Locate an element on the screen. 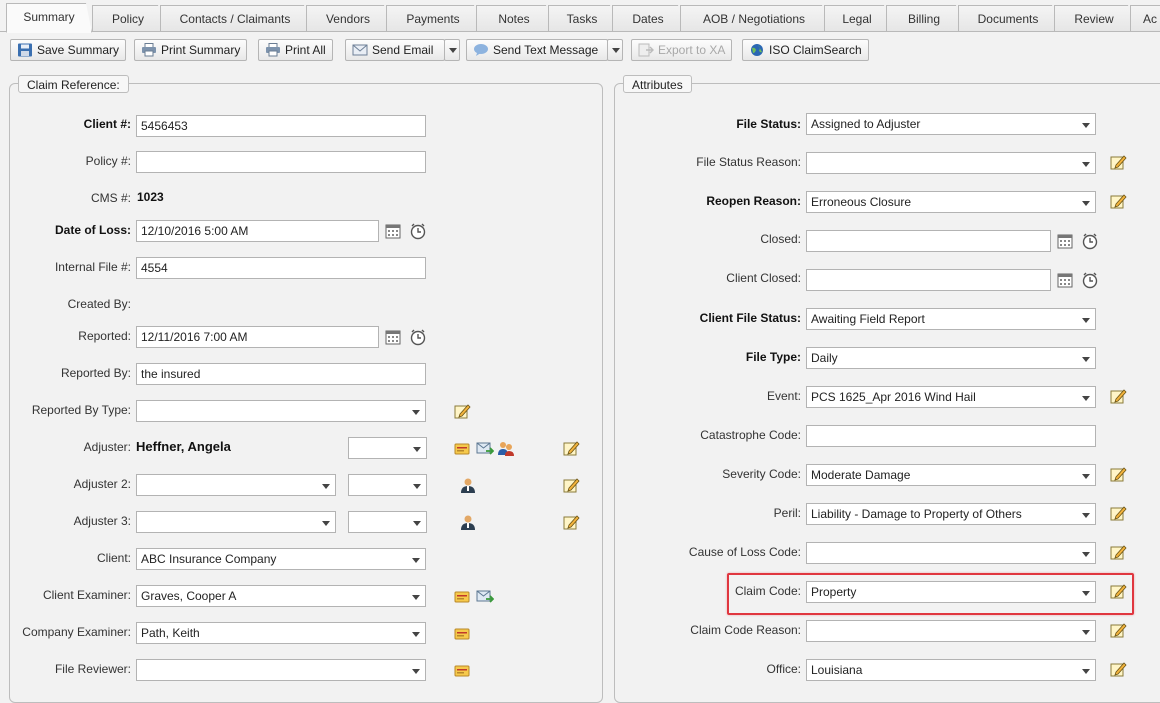 This screenshot has width=1160, height=703. file-status-select: Assigned to Adjuster is located at coordinates (951, 124).